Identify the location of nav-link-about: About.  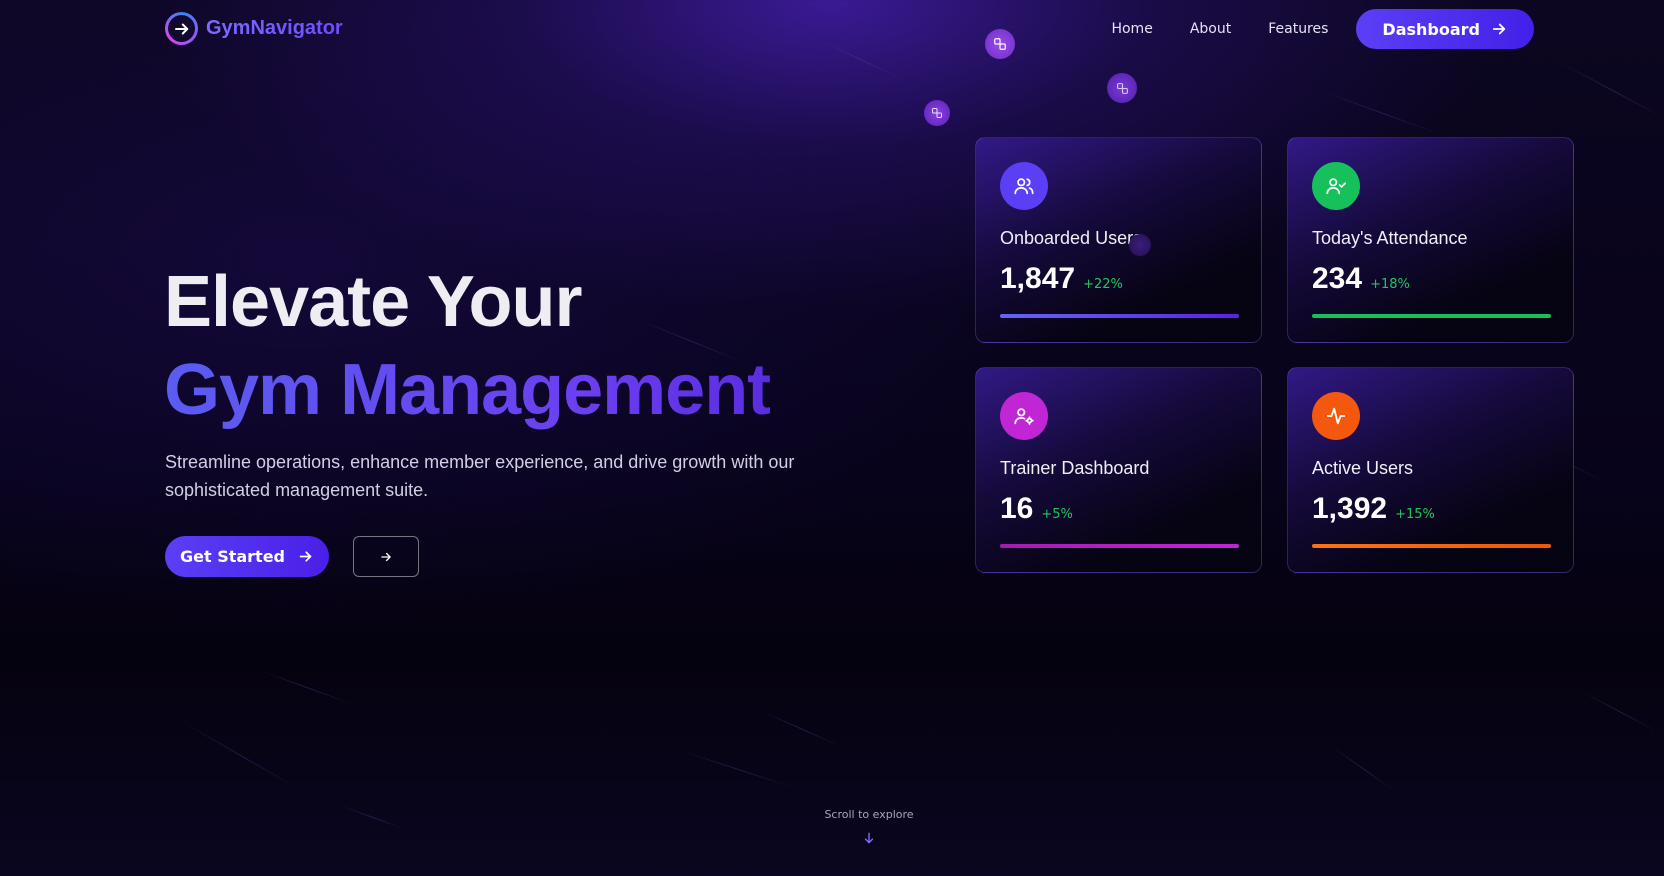
(1210, 29).